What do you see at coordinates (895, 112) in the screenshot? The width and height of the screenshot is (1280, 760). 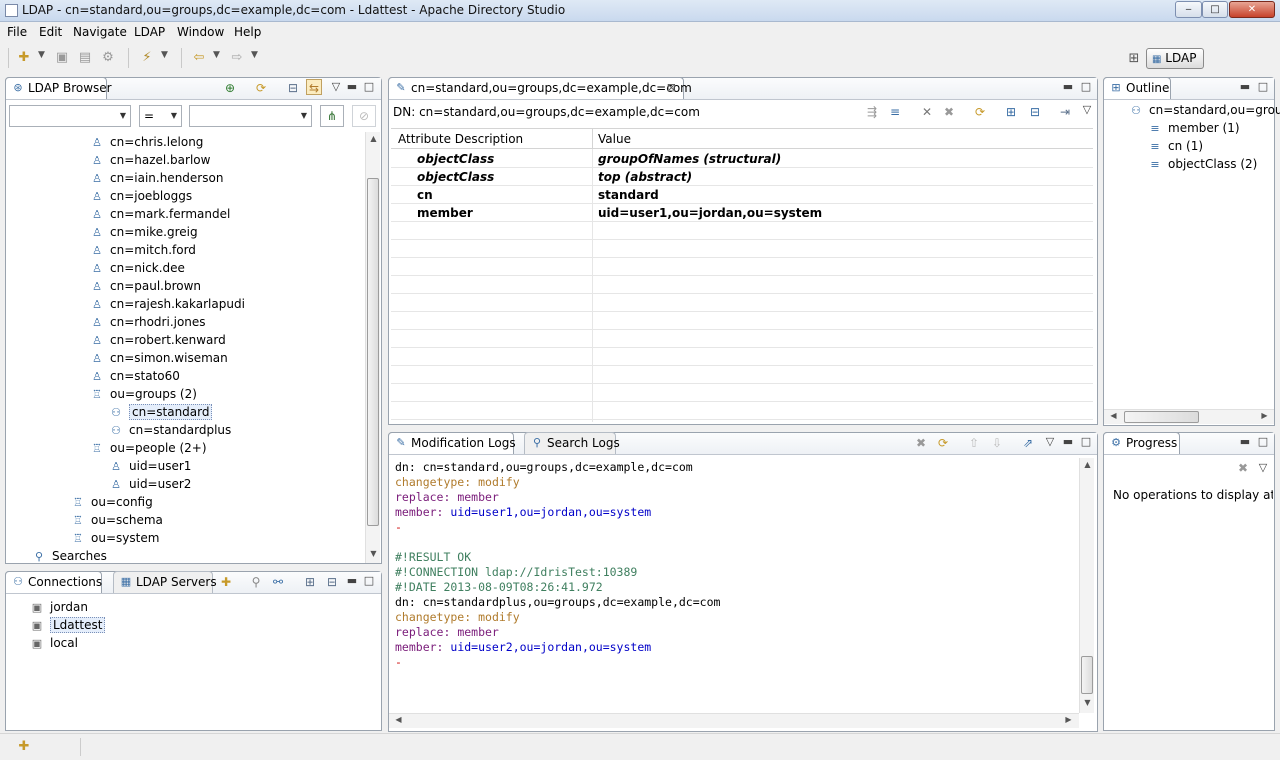 I see `new-attribute-icon: ≡` at bounding box center [895, 112].